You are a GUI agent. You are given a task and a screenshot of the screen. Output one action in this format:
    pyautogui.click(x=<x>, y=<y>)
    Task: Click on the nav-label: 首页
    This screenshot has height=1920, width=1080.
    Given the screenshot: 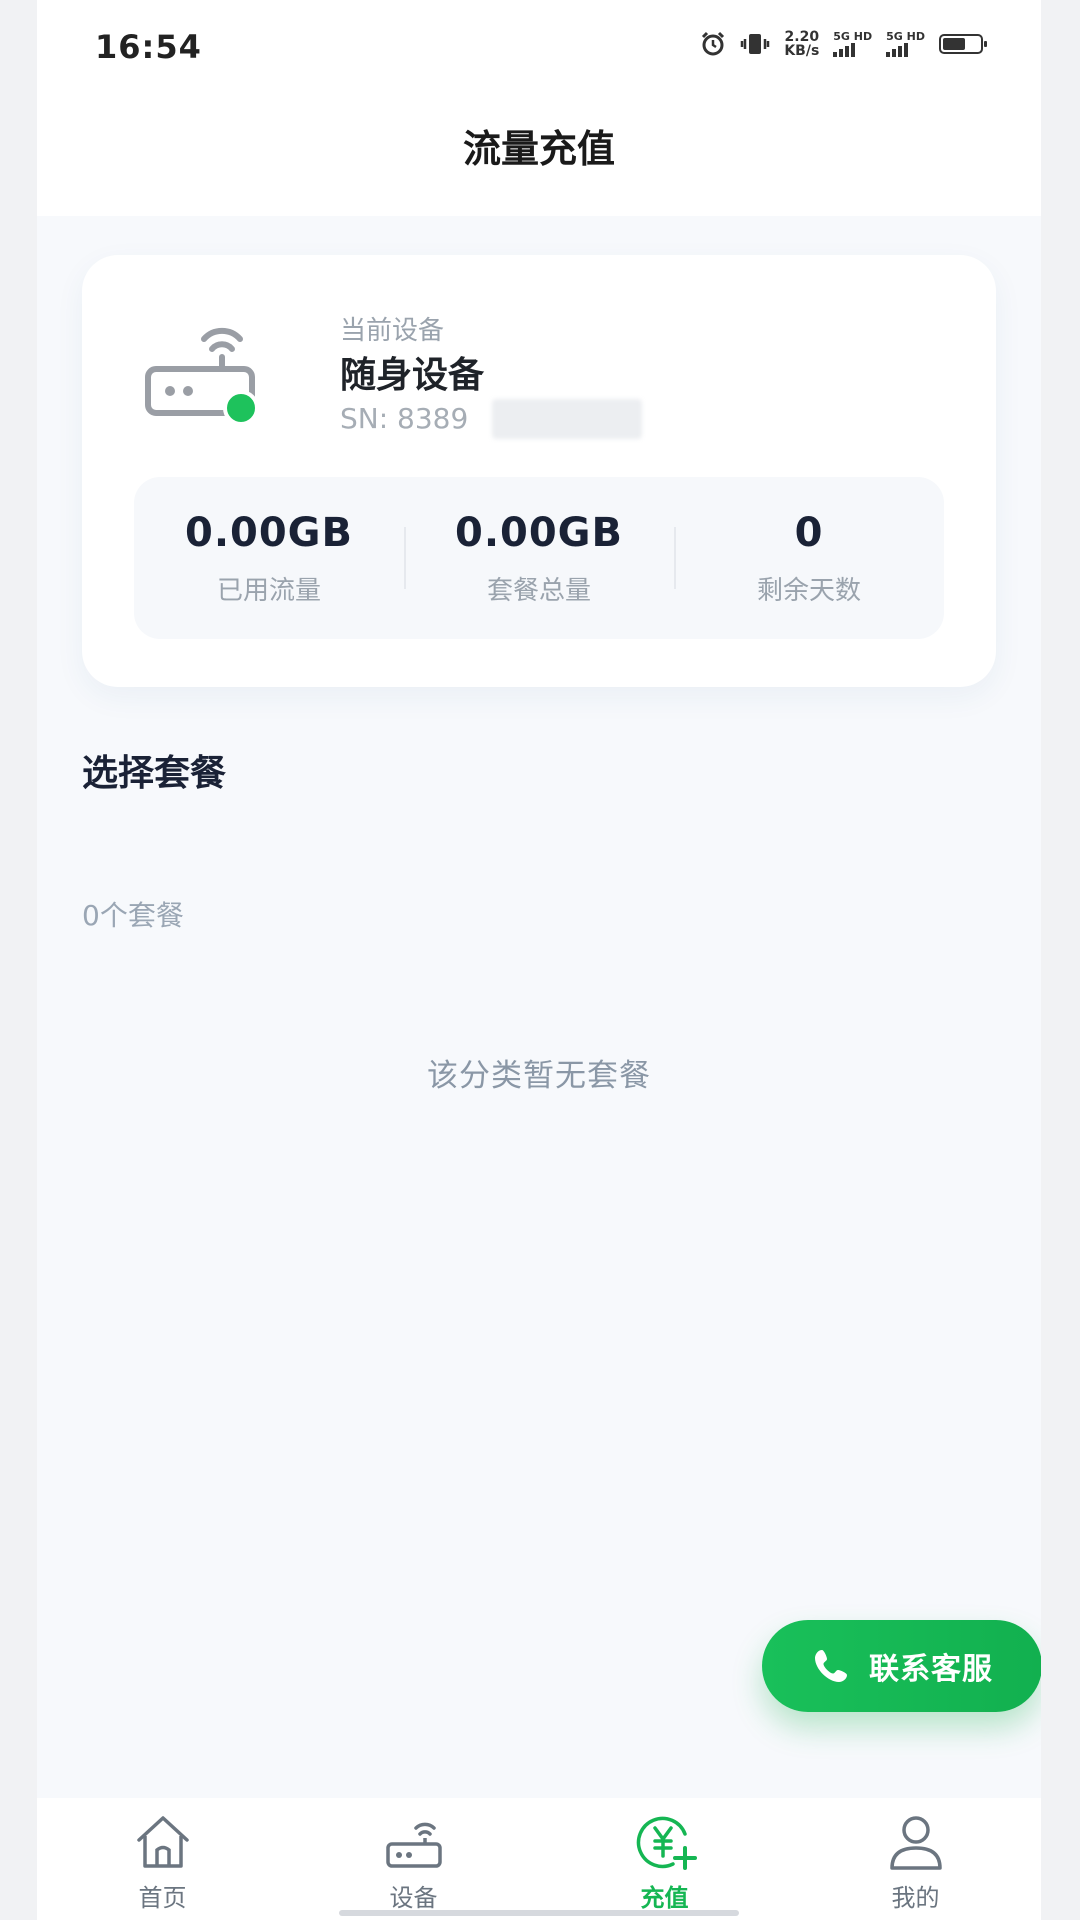 What is the action you would take?
    pyautogui.click(x=162, y=1898)
    